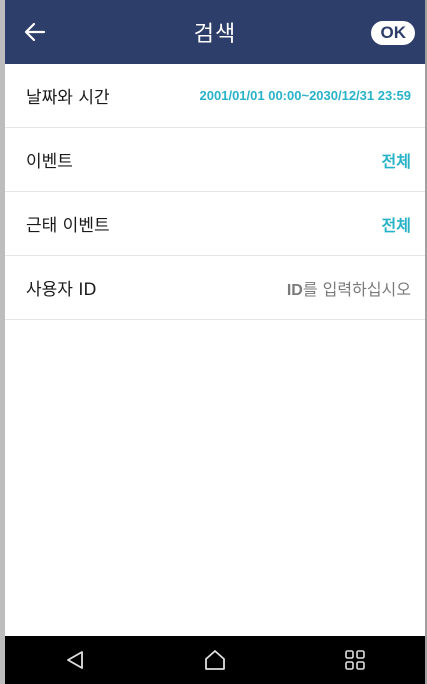  What do you see at coordinates (392, 33) in the screenshot?
I see `ok-button: OK` at bounding box center [392, 33].